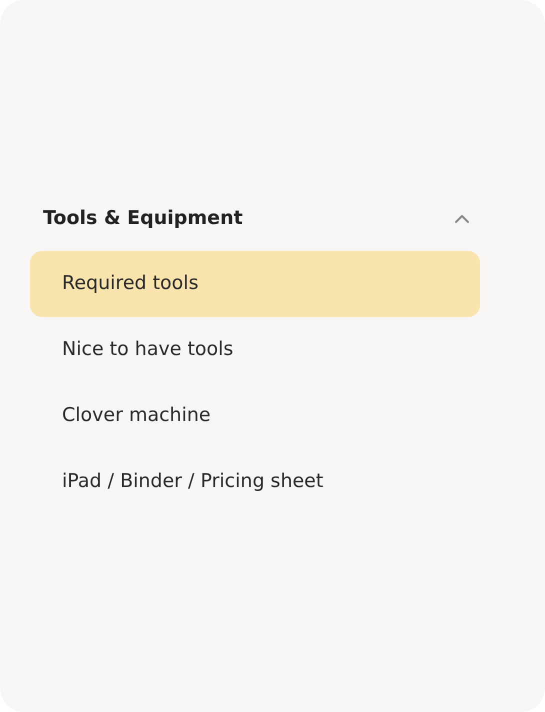 Image resolution: width=545 pixels, height=712 pixels. What do you see at coordinates (255, 349) in the screenshot?
I see `menu-item: Nice to have tools` at bounding box center [255, 349].